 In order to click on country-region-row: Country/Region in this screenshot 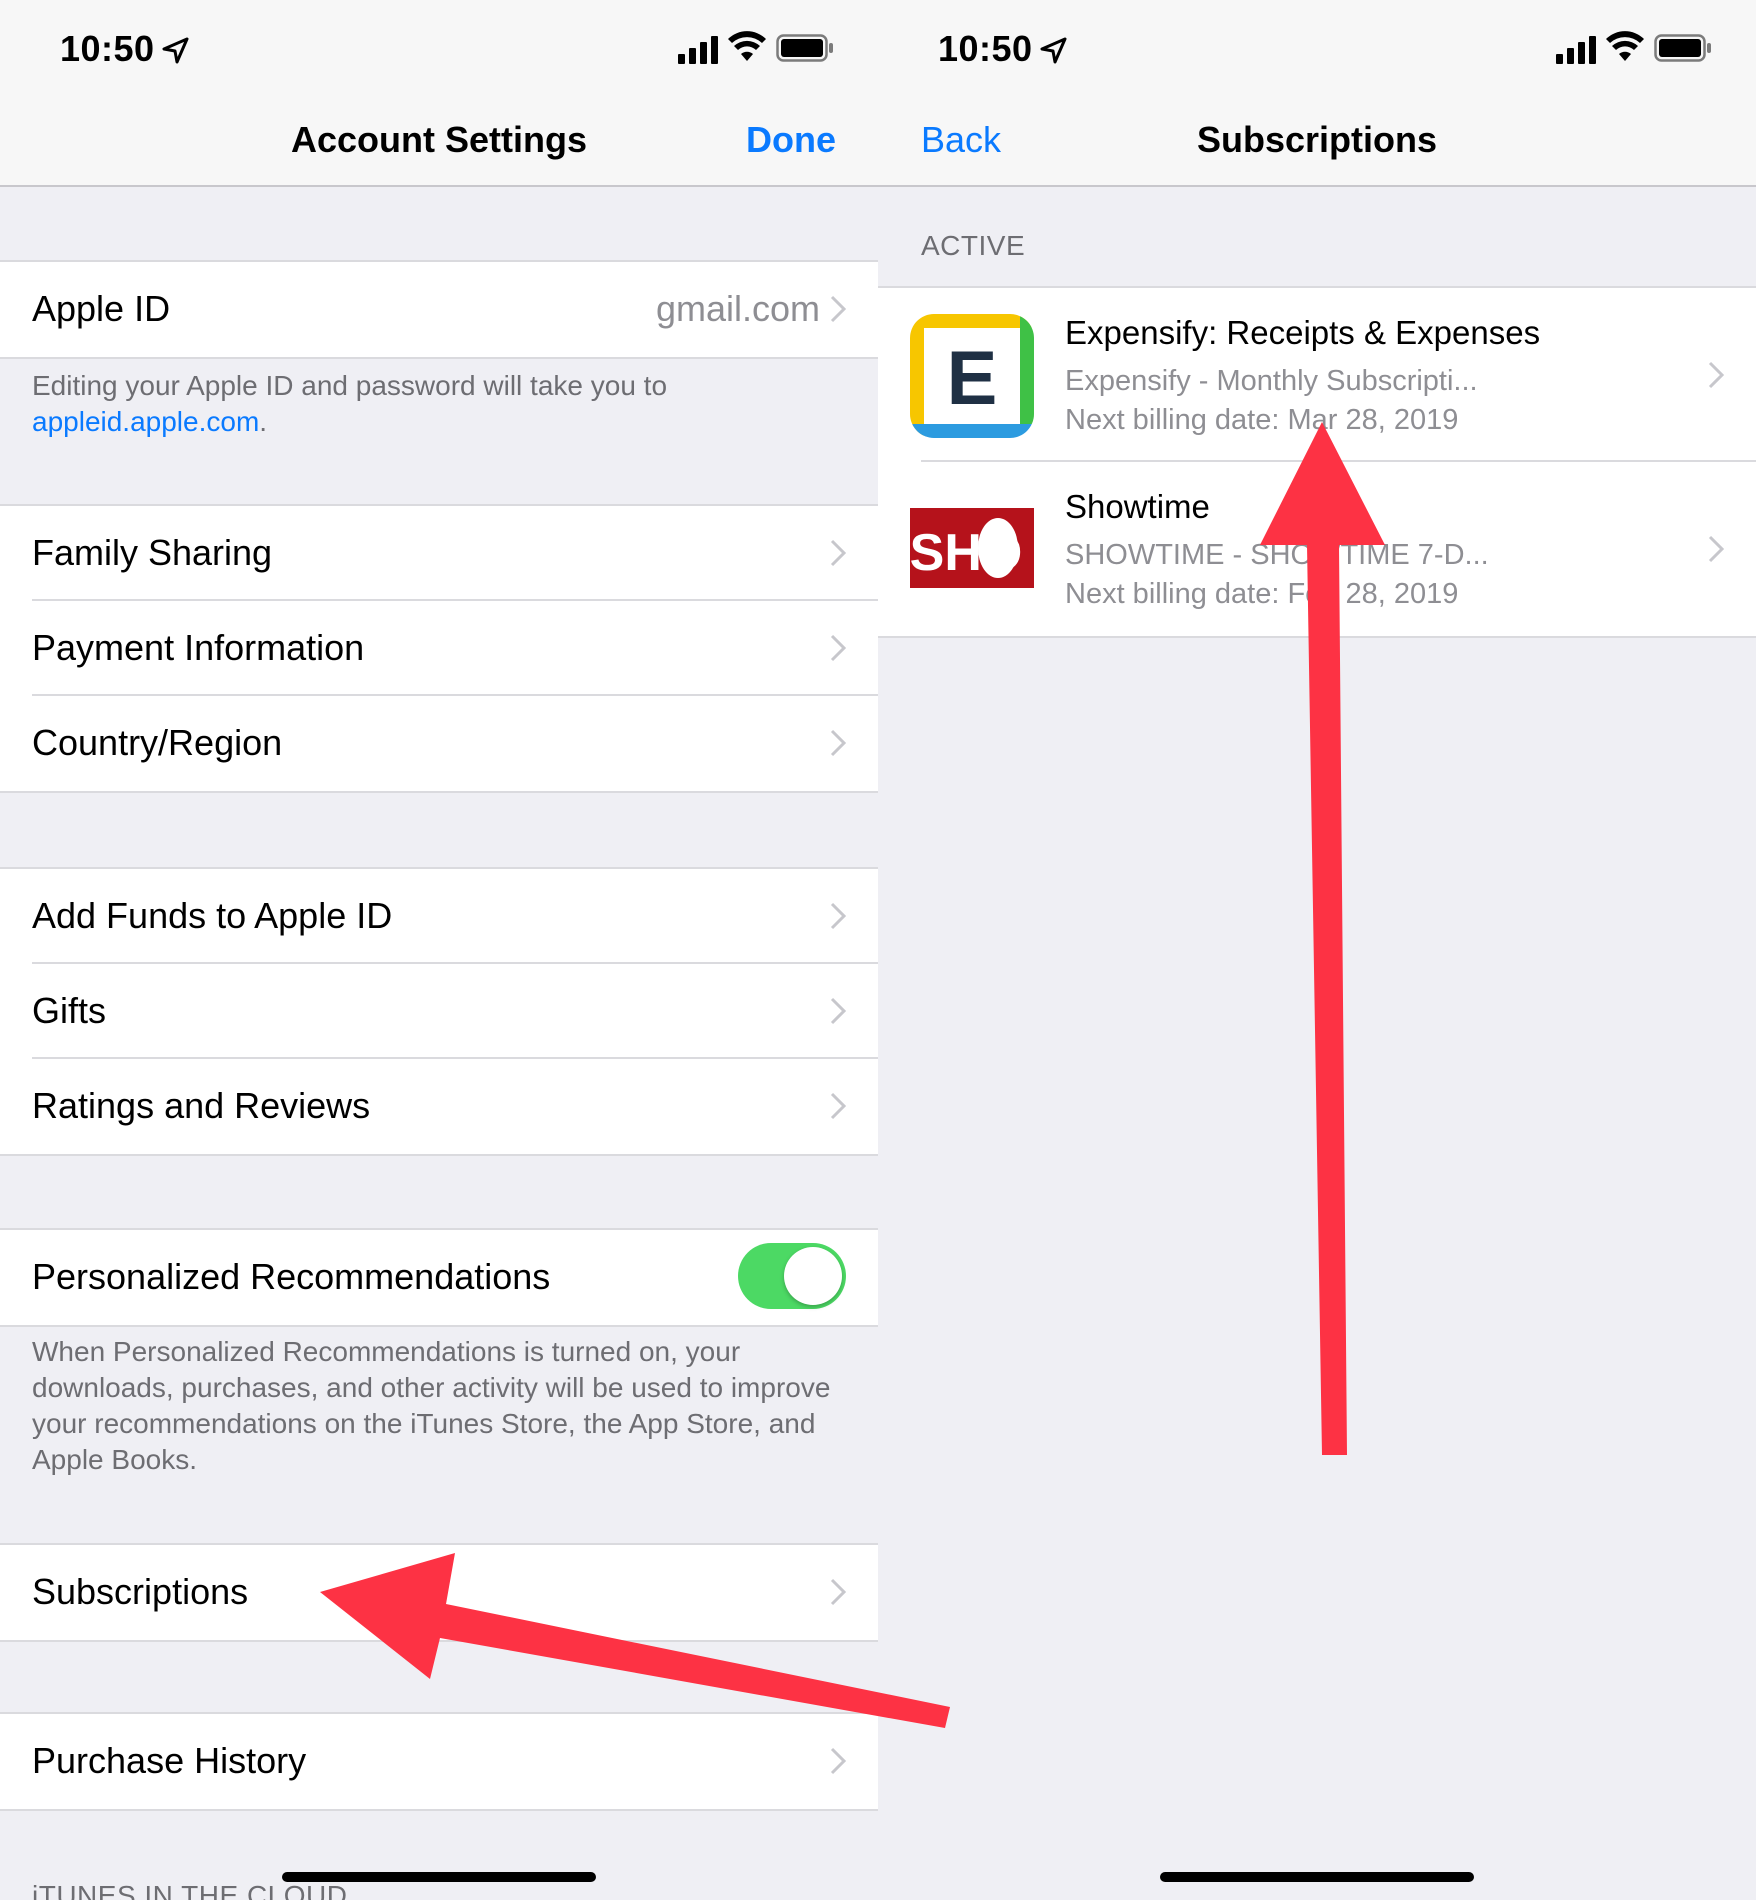, I will do `click(439, 743)`.